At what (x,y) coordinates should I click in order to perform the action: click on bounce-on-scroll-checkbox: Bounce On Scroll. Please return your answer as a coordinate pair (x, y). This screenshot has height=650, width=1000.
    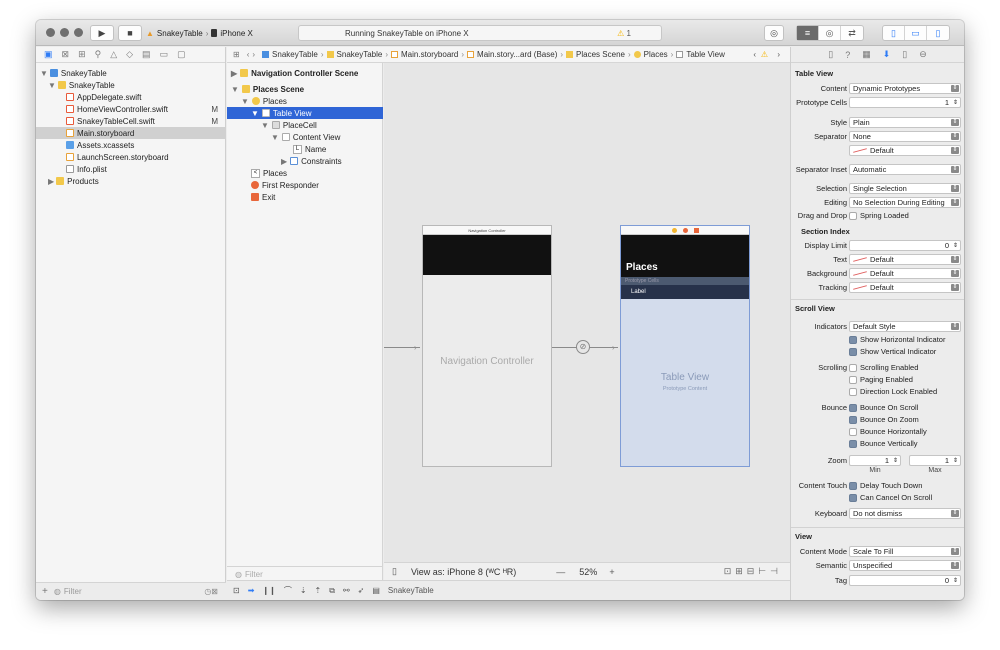
    Looking at the image, I should click on (883, 407).